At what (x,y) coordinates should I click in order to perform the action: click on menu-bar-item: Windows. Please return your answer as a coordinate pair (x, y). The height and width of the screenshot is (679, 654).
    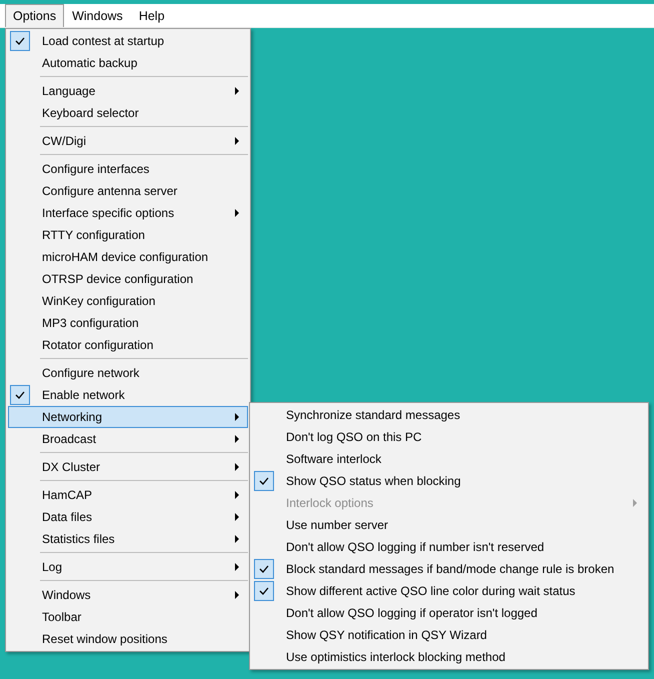
    Looking at the image, I should click on (97, 15).